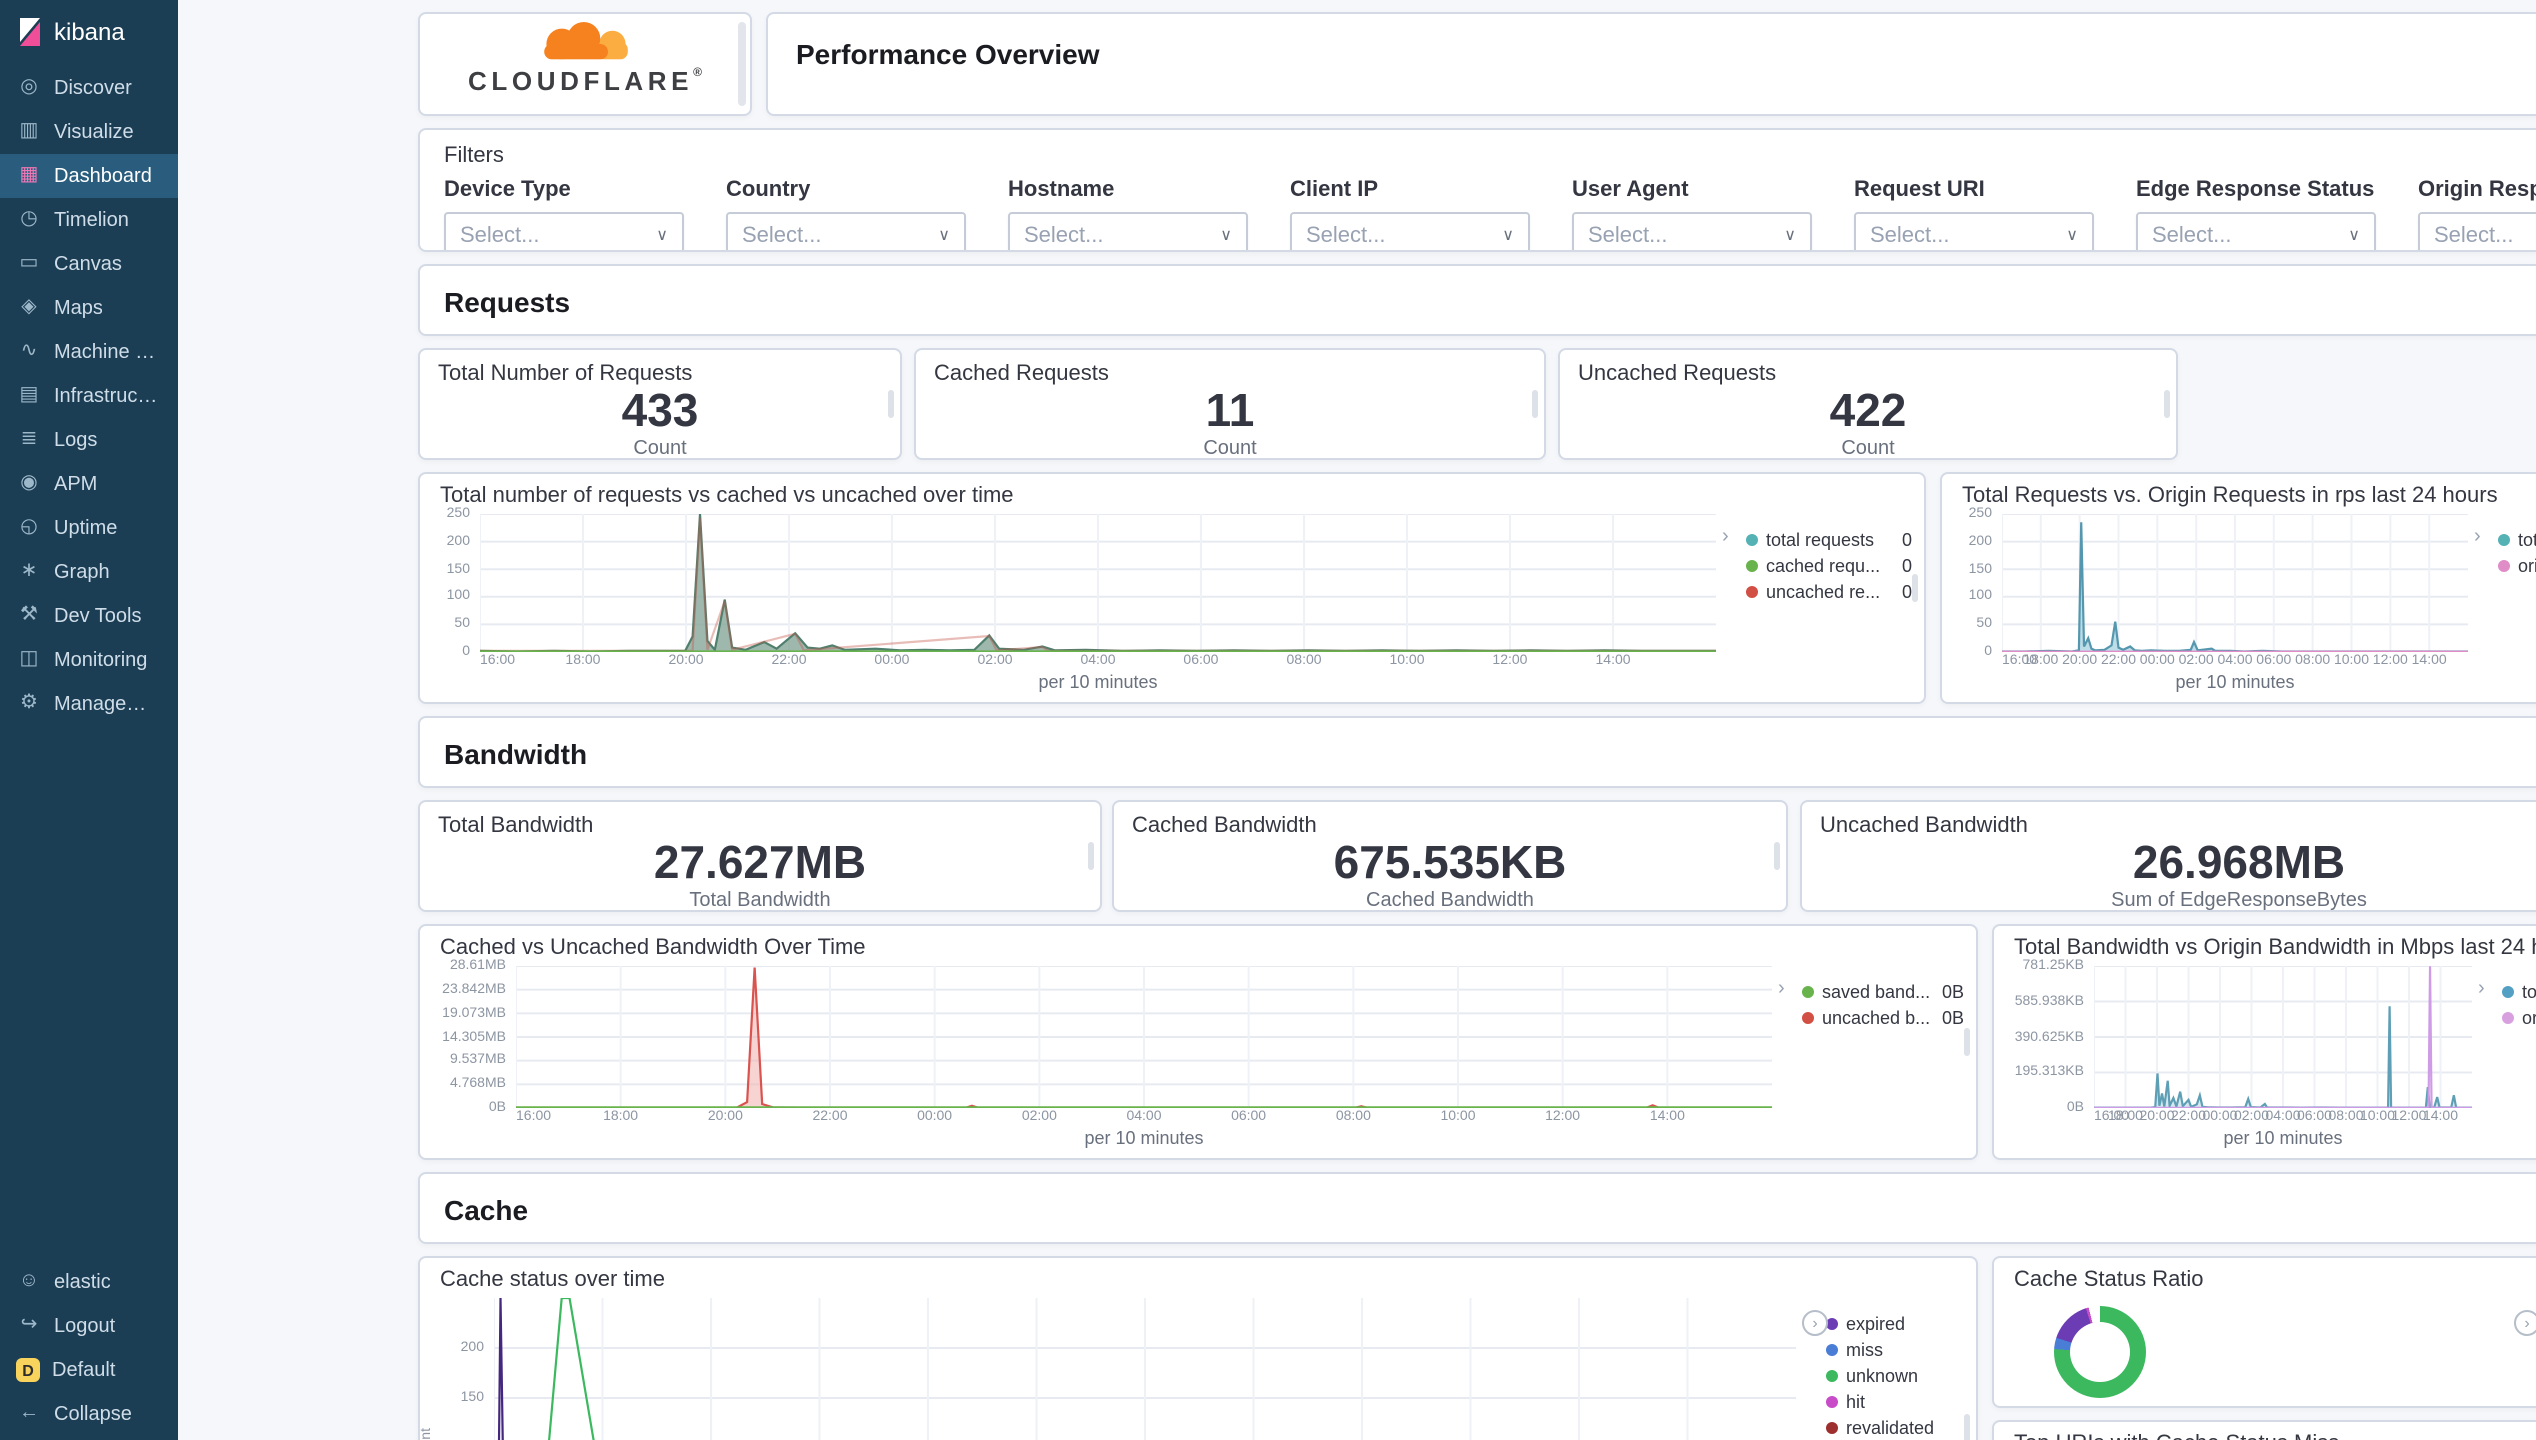  What do you see at coordinates (89, 528) in the screenshot?
I see `sidebar-item-uptime: ◵ Uptime` at bounding box center [89, 528].